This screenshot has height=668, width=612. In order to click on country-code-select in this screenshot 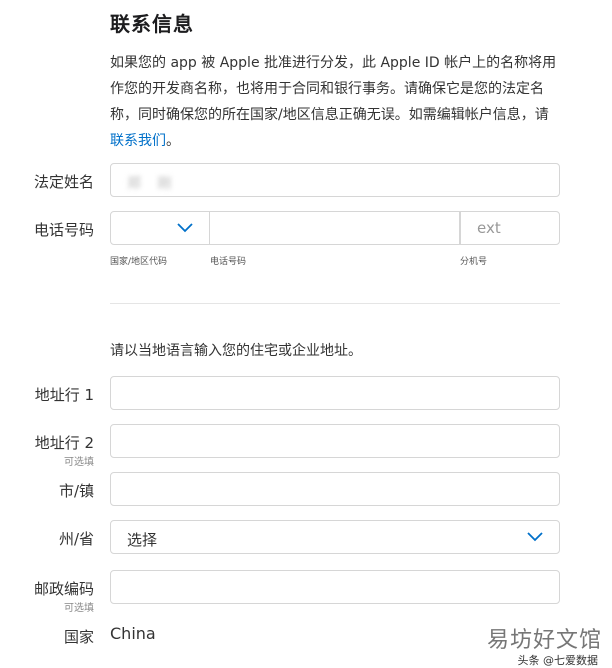, I will do `click(160, 228)`.